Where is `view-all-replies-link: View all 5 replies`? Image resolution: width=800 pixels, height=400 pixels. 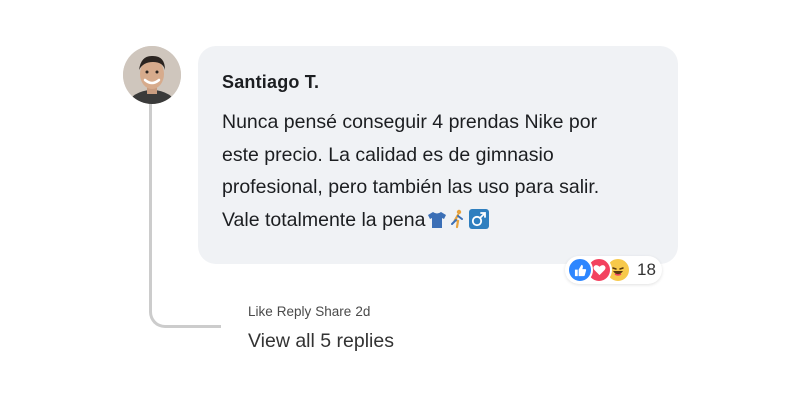 view-all-replies-link: View all 5 replies is located at coordinates (321, 341).